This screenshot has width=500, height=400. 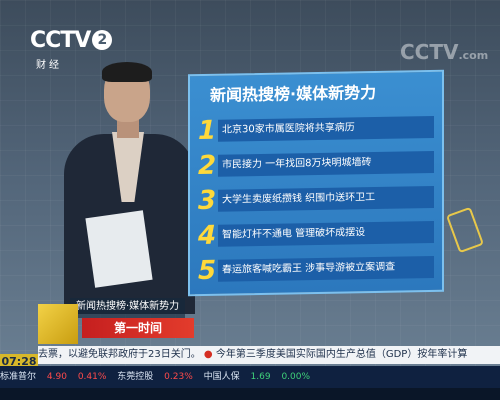 I want to click on board-item: 5 春运旅客喊吃霸王 涉事导游被立案调查, so click(x=317, y=269).